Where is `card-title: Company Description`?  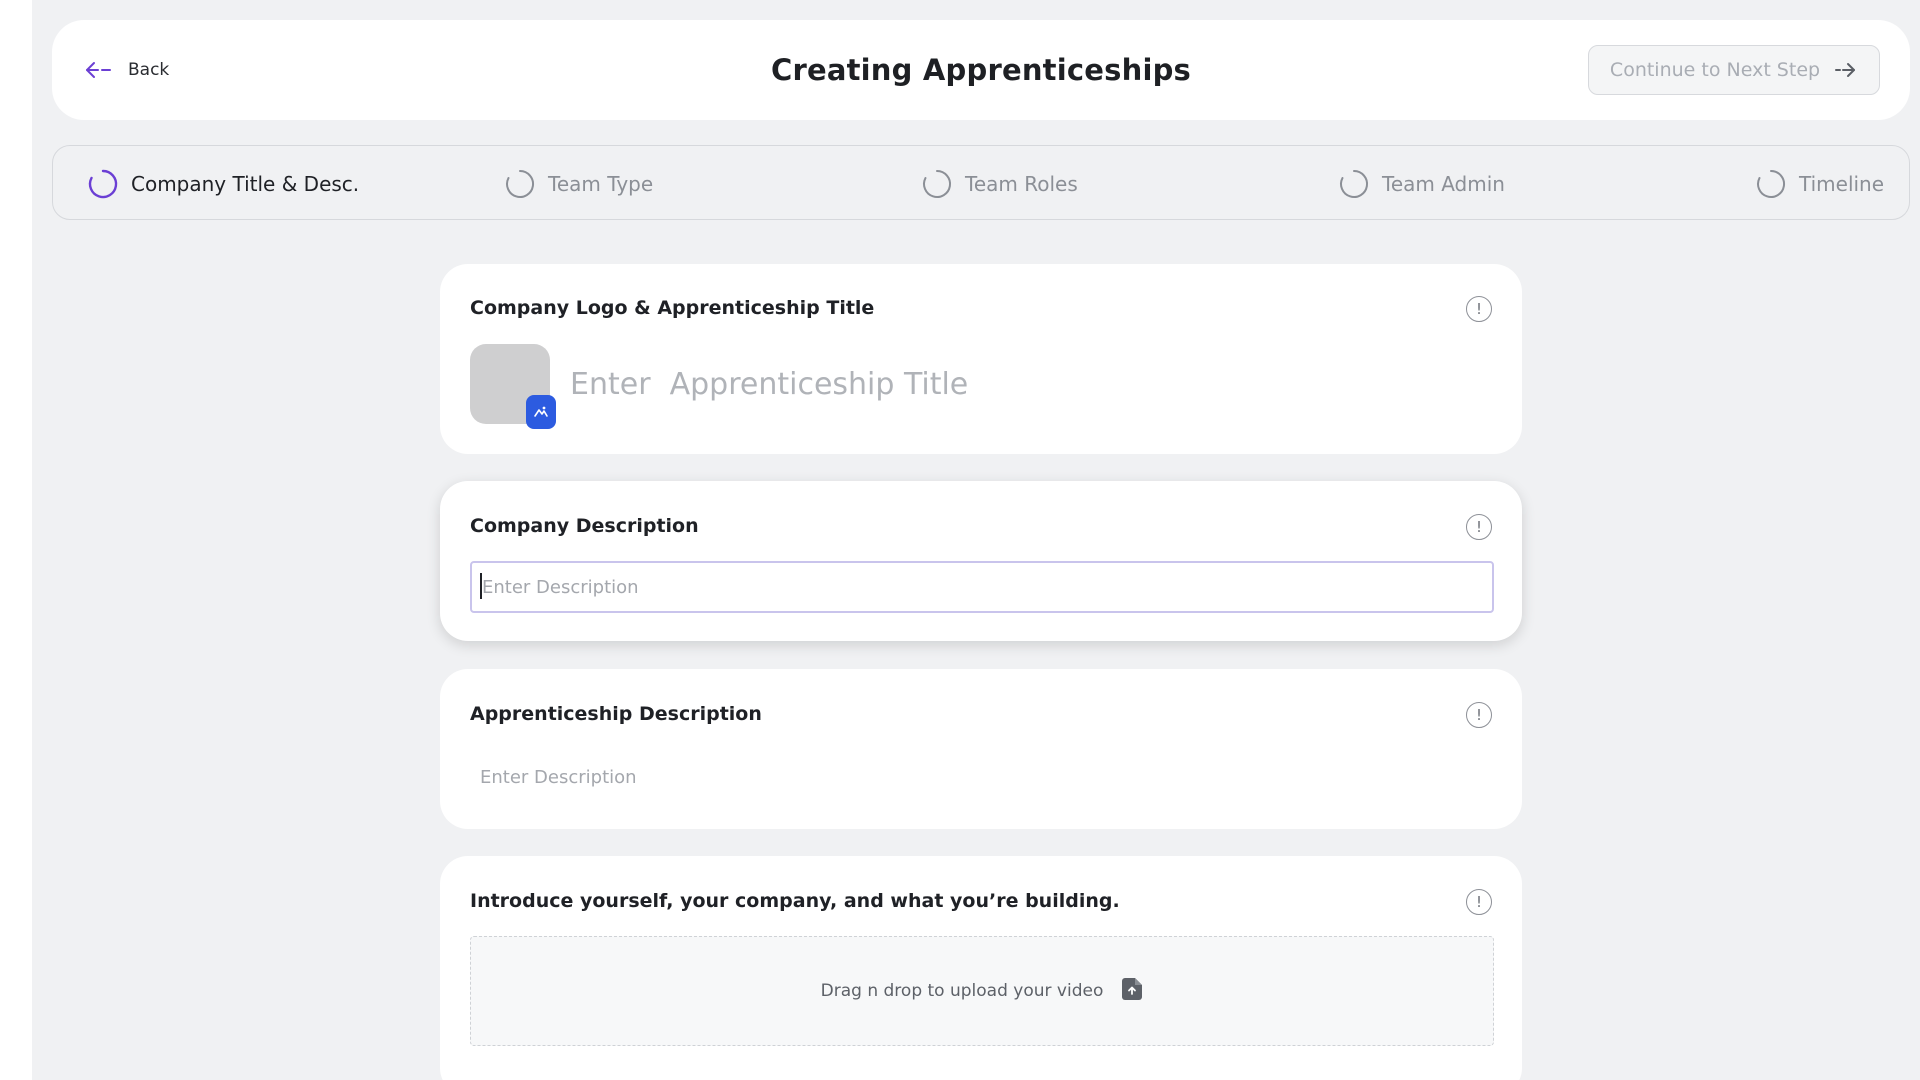 card-title: Company Description is located at coordinates (584, 526).